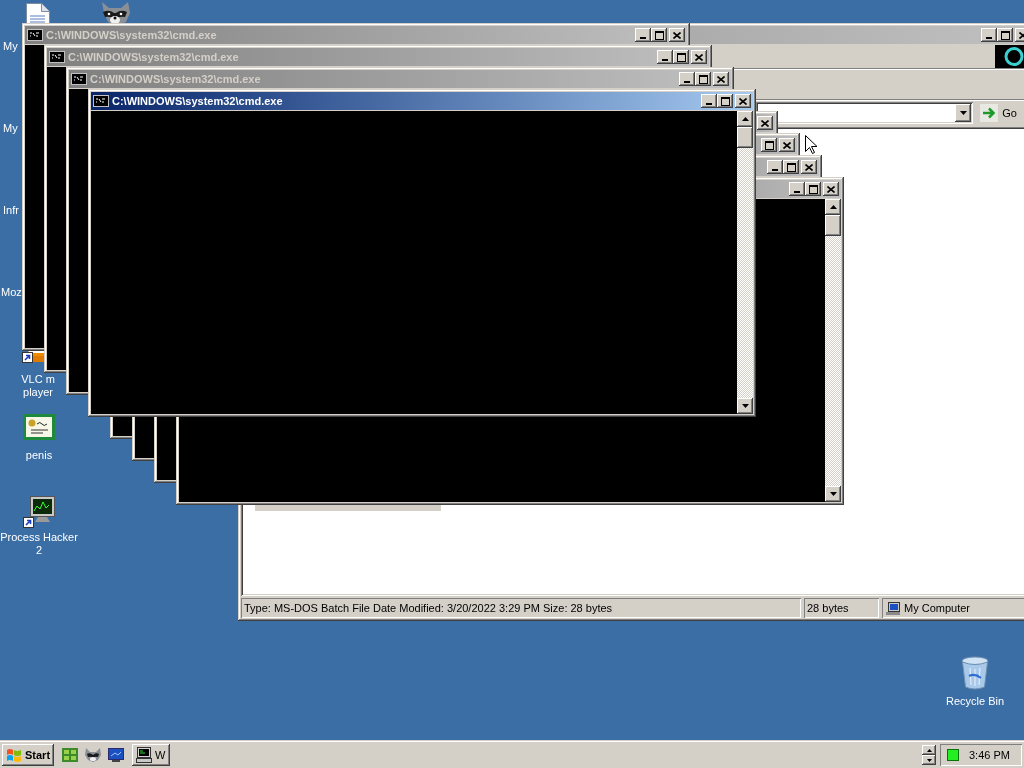  What do you see at coordinates (14, 755) in the screenshot?
I see `flag-icon` at bounding box center [14, 755].